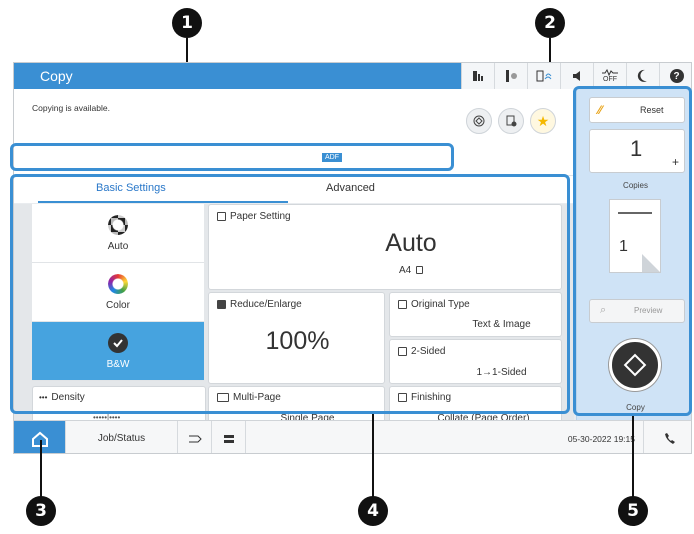 The image size is (694, 534). What do you see at coordinates (633, 458) in the screenshot?
I see `callout-5-line` at bounding box center [633, 458].